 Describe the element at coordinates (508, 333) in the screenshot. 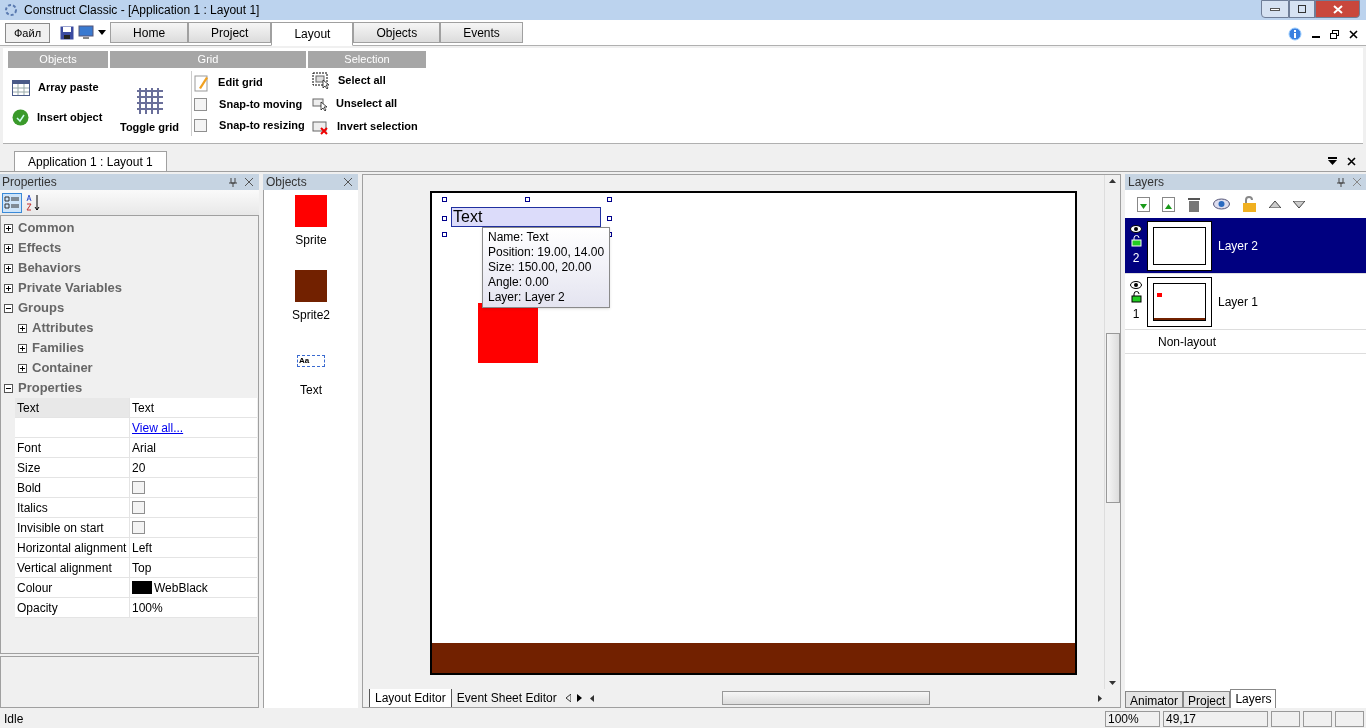

I see `sprite` at that location.